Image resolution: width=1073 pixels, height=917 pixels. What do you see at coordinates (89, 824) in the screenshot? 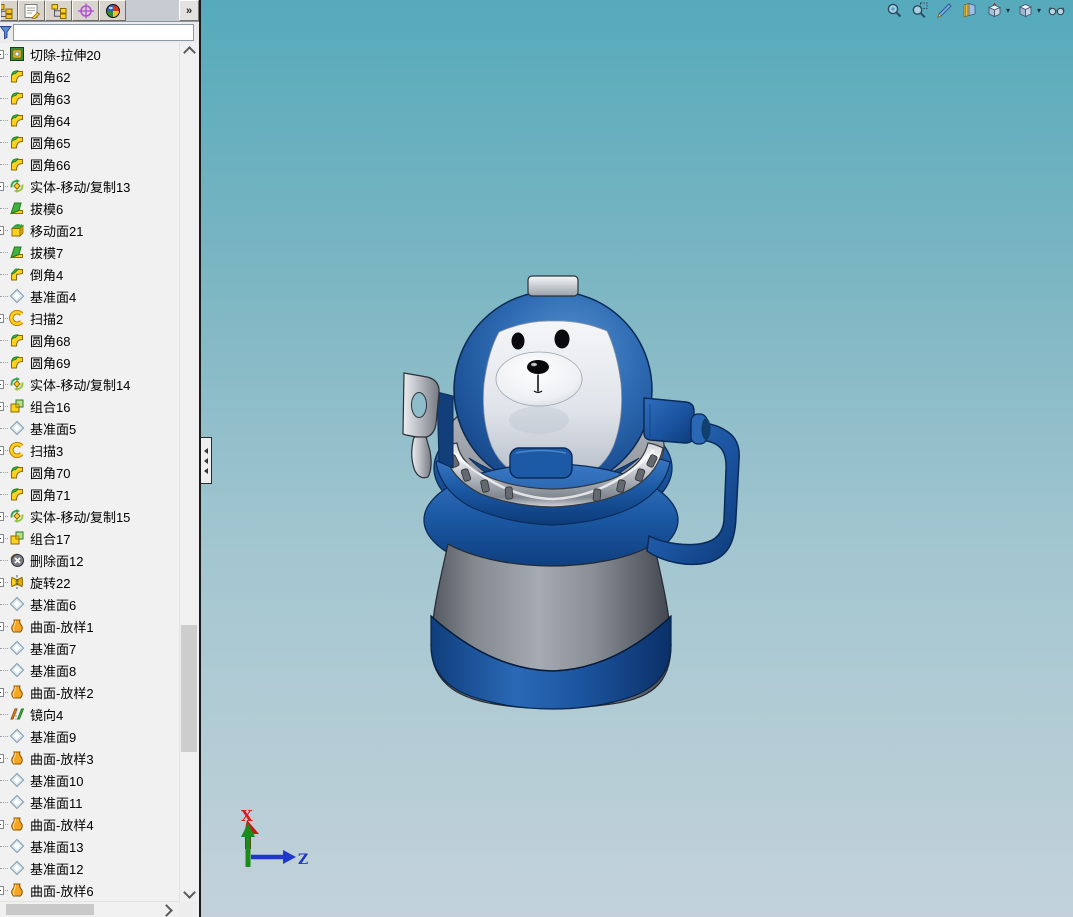
I see `tree-item: 曲面-放样4` at bounding box center [89, 824].